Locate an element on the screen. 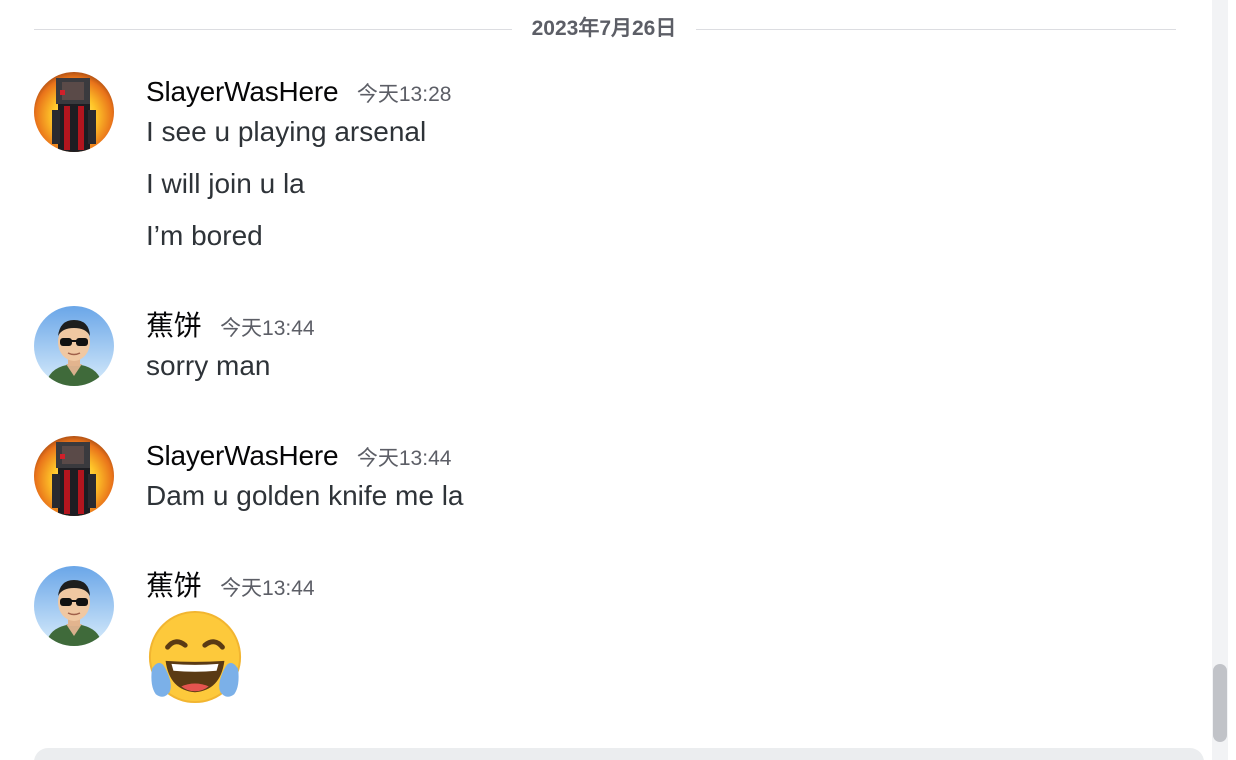  message-composer is located at coordinates (619, 754).